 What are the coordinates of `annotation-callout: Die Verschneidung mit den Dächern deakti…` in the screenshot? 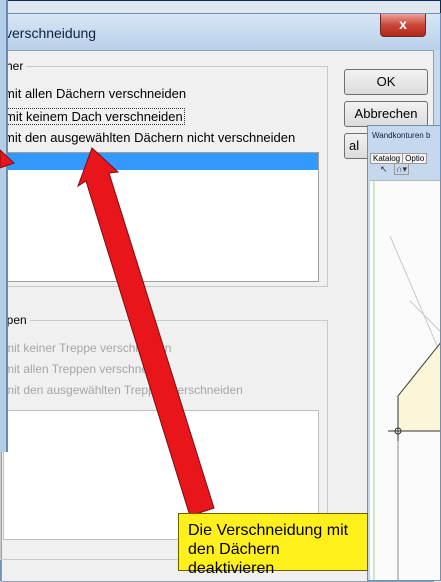 It's located at (273, 545).